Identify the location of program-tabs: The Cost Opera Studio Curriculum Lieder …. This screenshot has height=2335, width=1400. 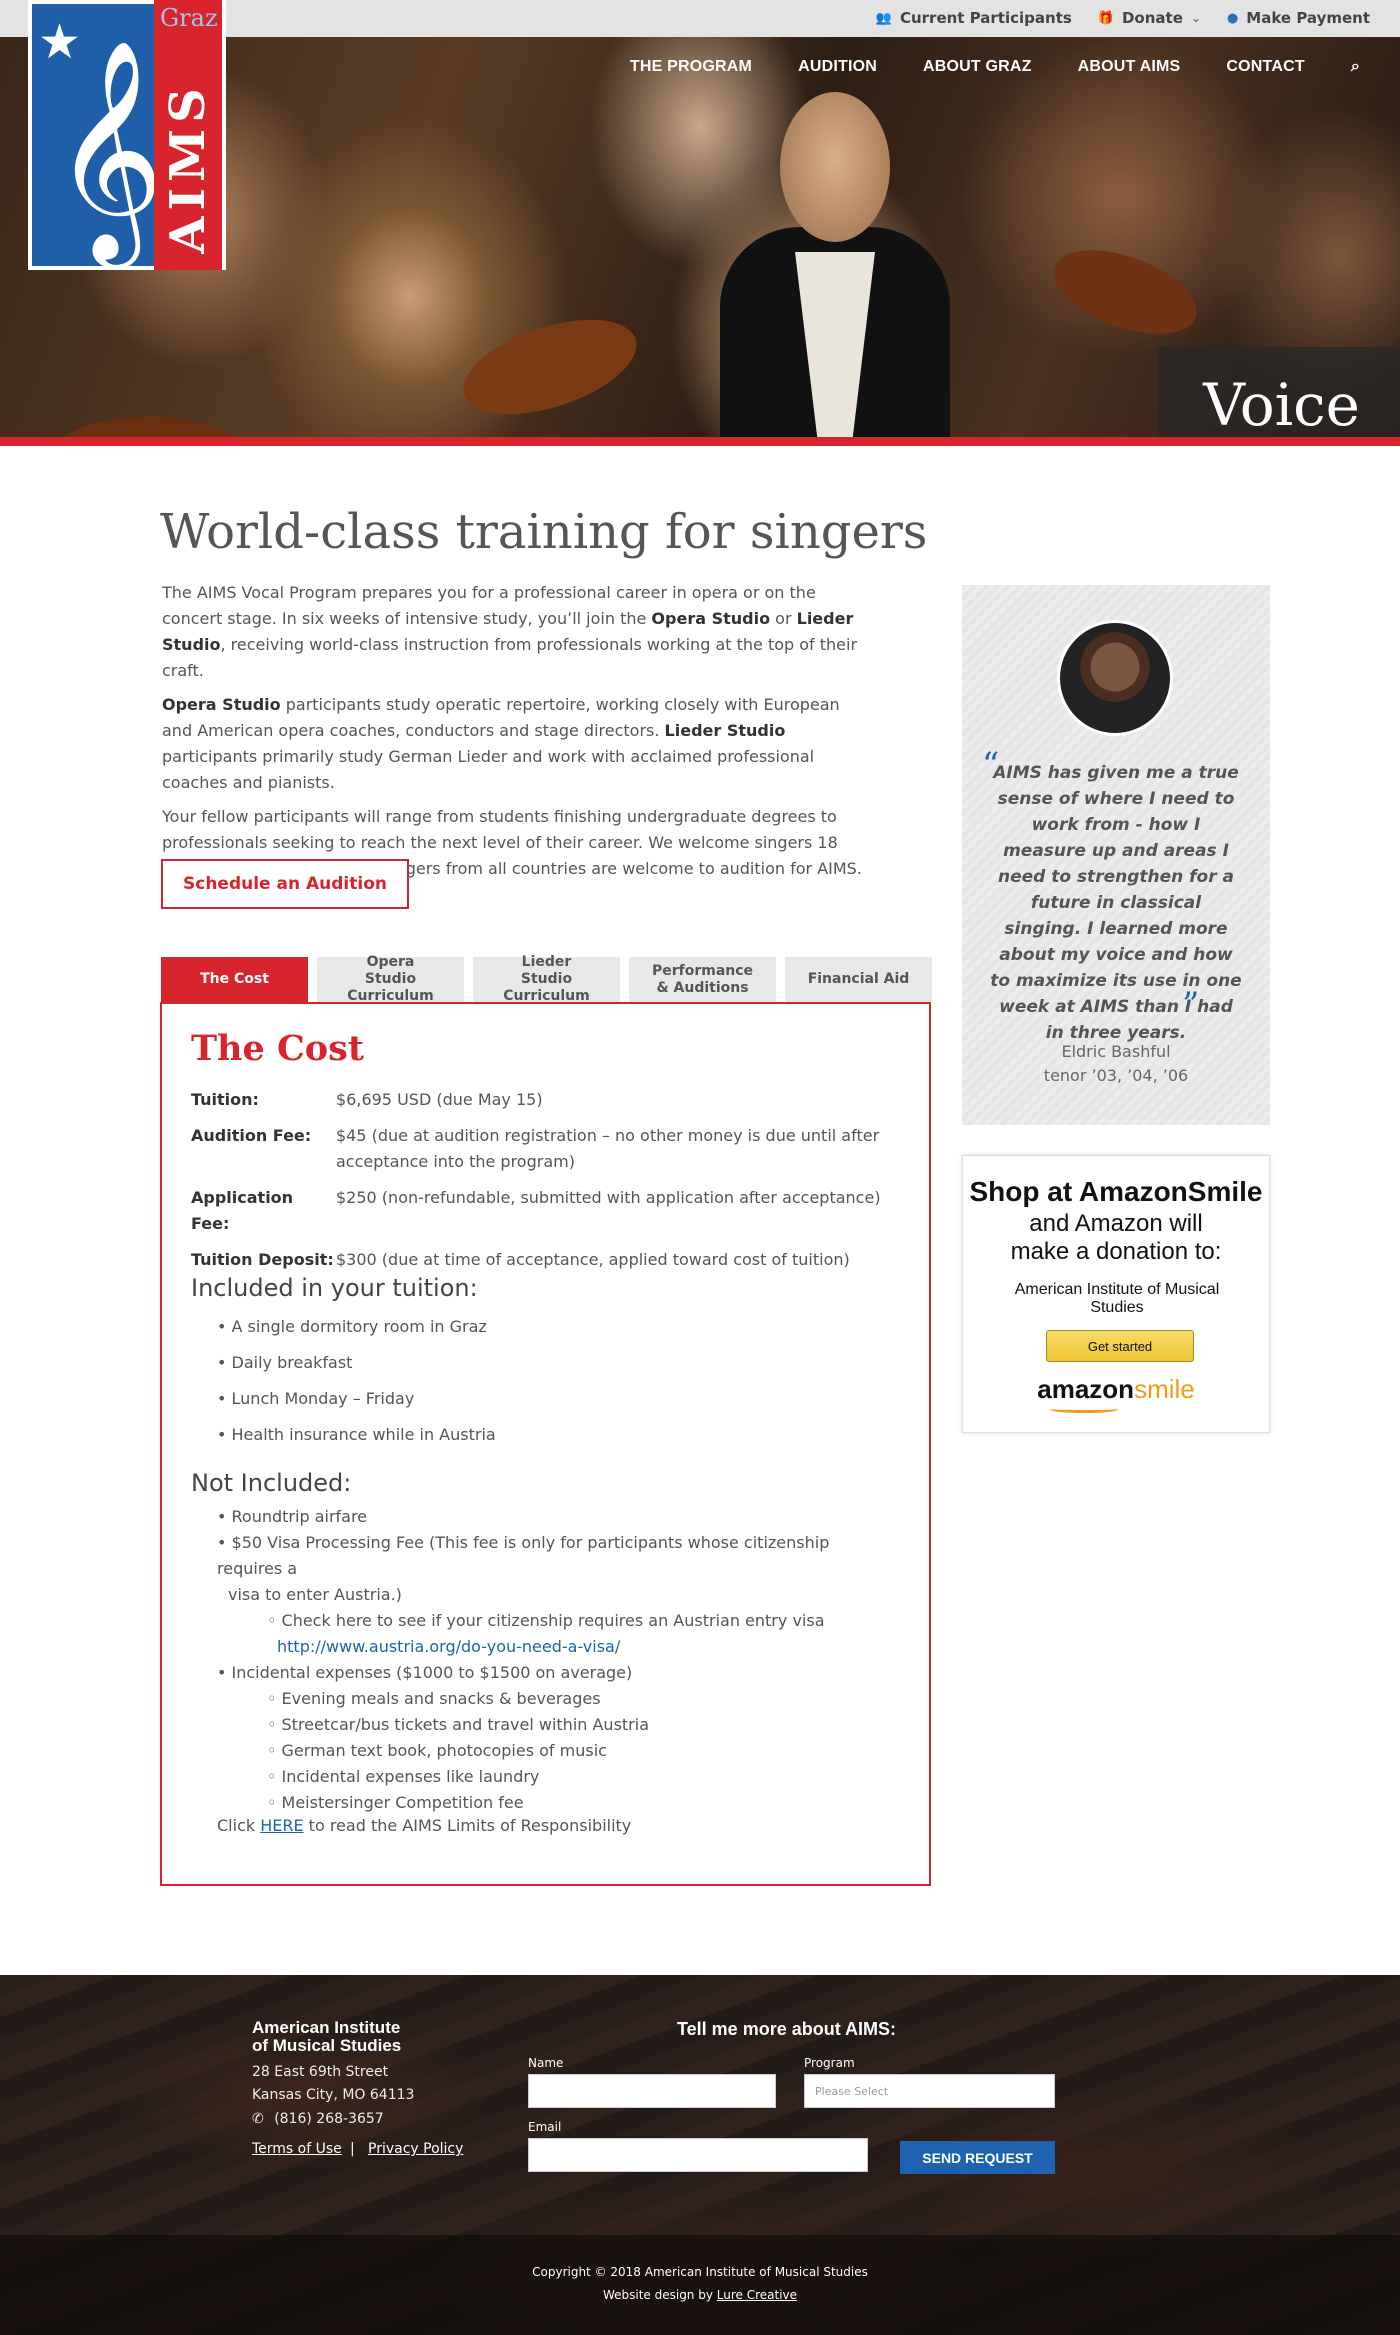
(546, 979).